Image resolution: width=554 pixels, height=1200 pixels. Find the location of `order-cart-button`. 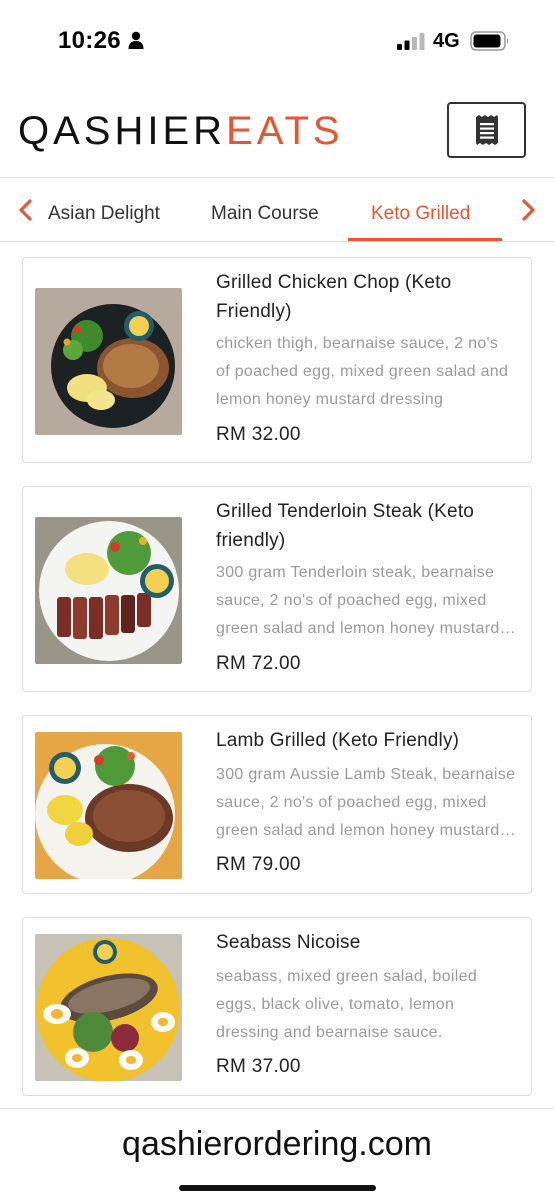

order-cart-button is located at coordinates (486, 130).